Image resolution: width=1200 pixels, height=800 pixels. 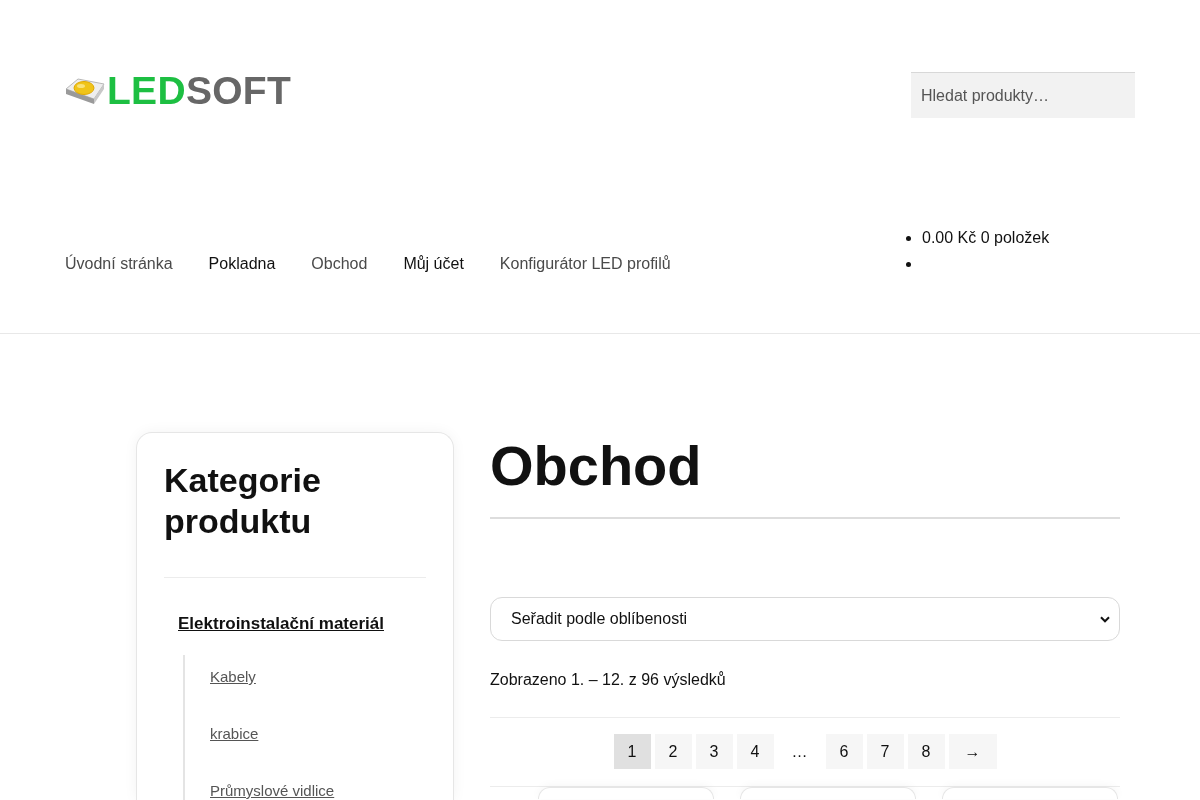 What do you see at coordinates (433, 264) in the screenshot?
I see `nav-link: Můj účet` at bounding box center [433, 264].